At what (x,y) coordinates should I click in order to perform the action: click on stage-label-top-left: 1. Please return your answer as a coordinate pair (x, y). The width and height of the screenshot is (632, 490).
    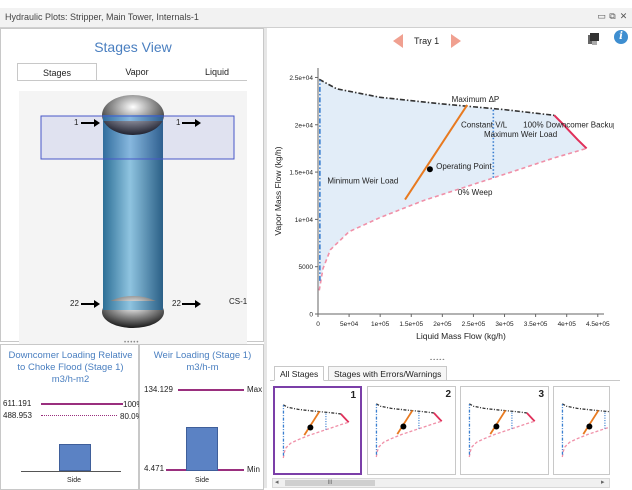
    Looking at the image, I should click on (76, 122).